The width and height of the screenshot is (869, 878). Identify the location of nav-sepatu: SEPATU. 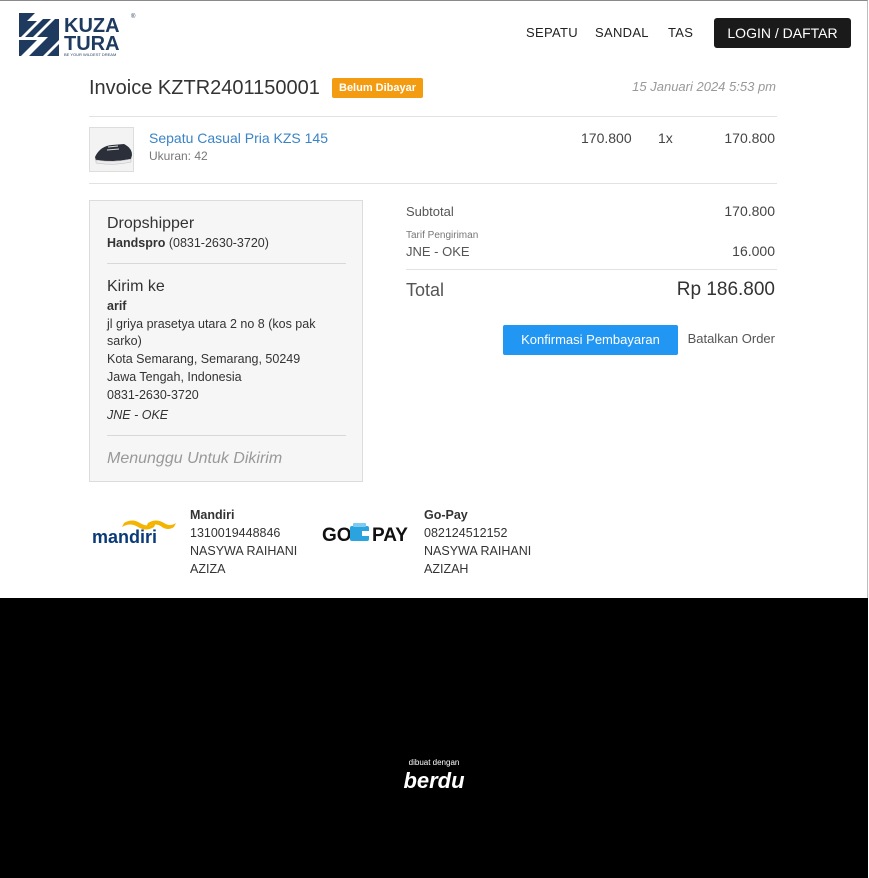
(552, 32).